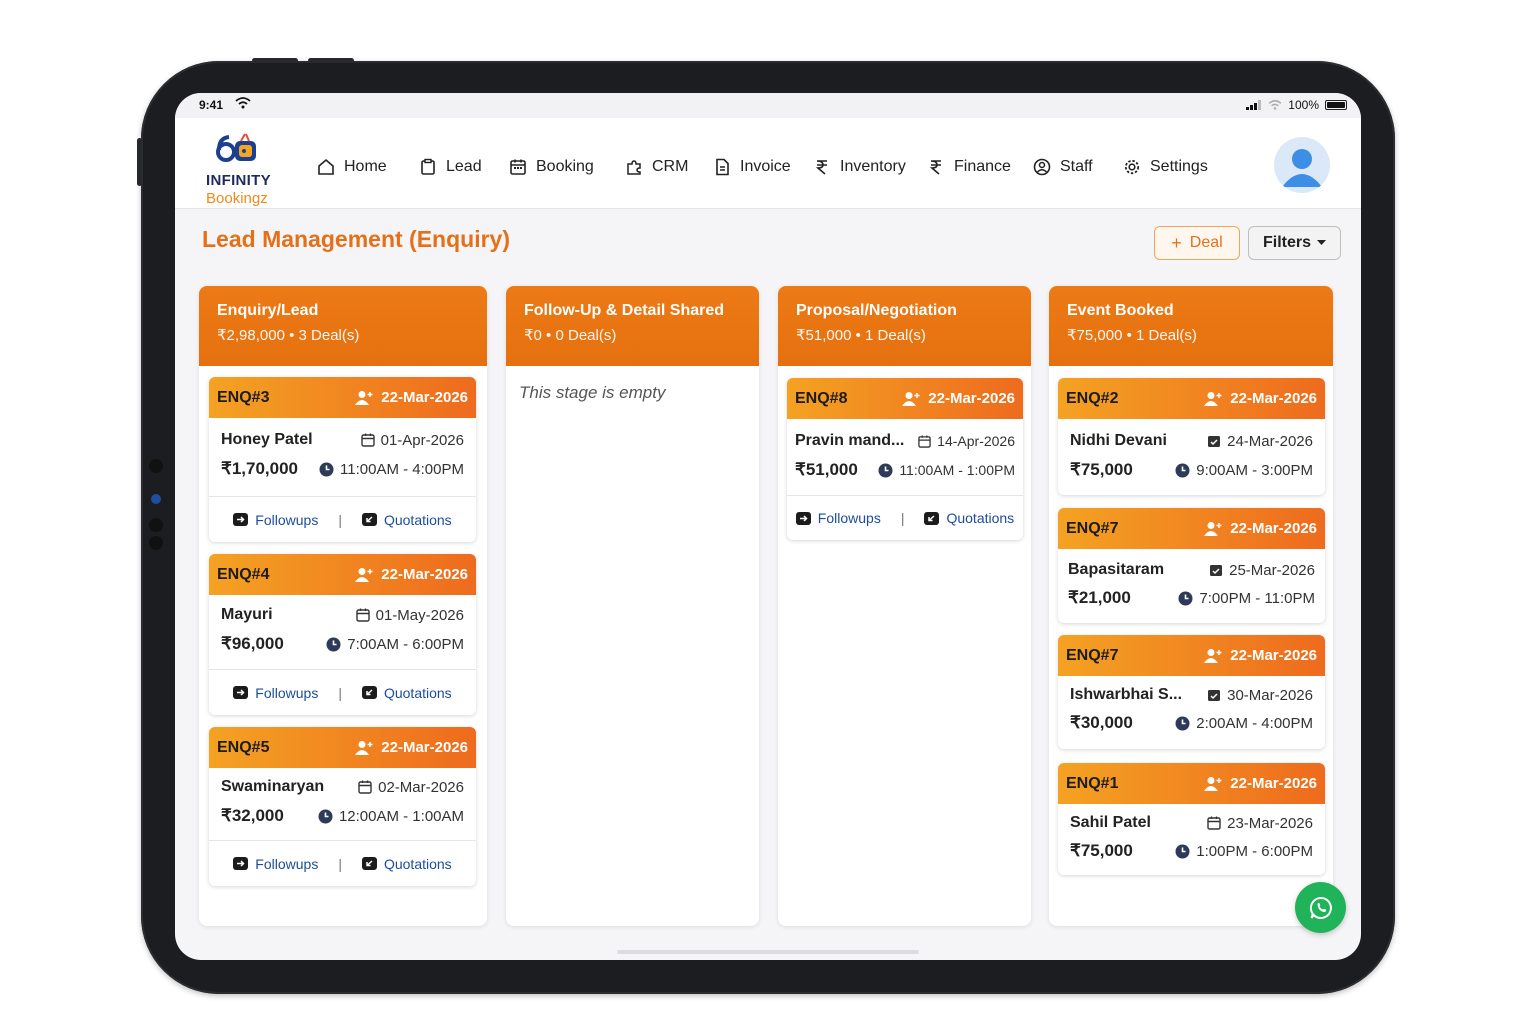 The width and height of the screenshot is (1536, 1024). Describe the element at coordinates (565, 166) in the screenshot. I see `nav-booking-label: Booking` at that location.